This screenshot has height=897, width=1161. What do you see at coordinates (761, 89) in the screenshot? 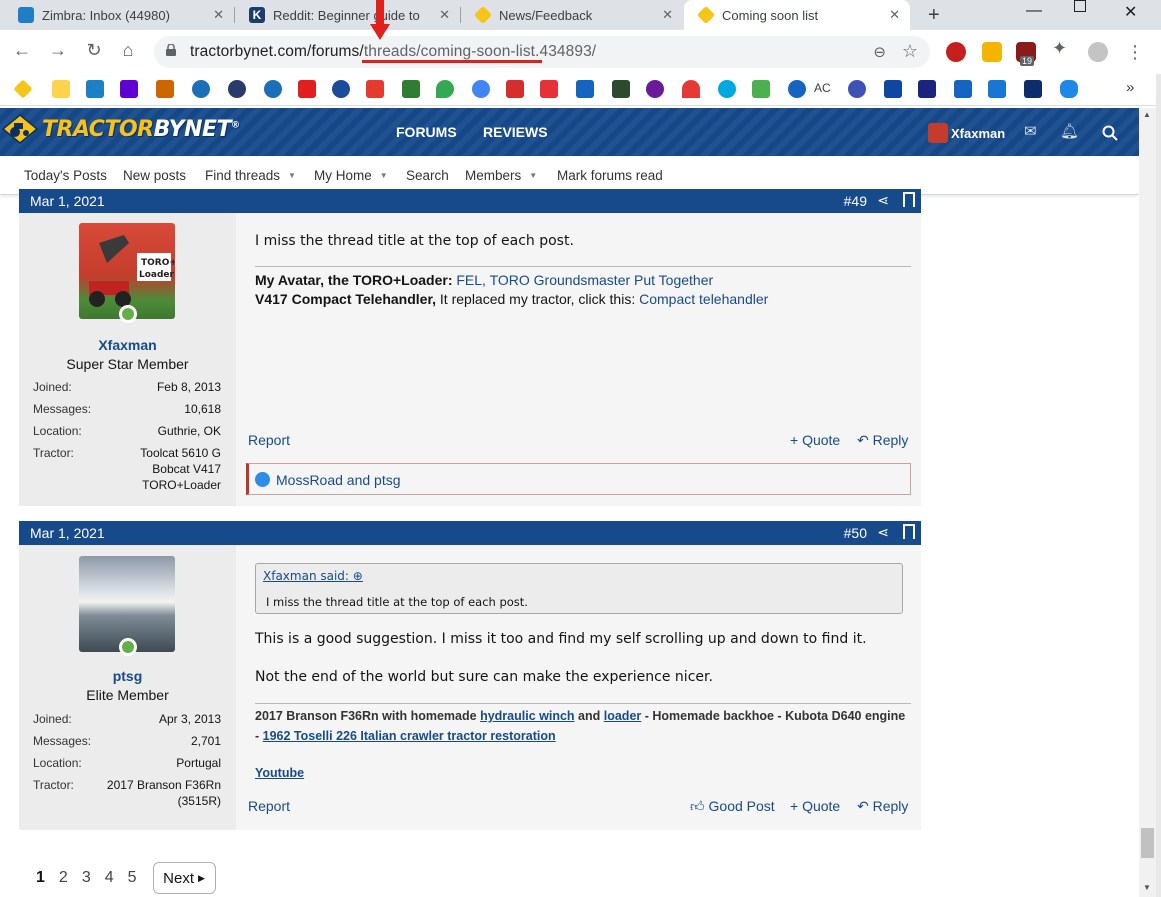
I see `bookmark-g-icon` at bounding box center [761, 89].